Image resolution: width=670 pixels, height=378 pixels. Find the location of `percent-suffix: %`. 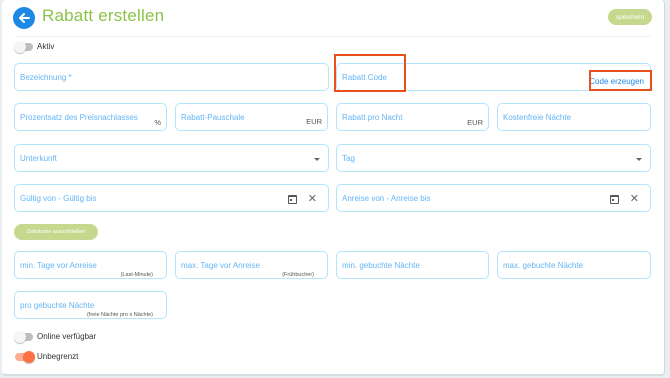

percent-suffix: % is located at coordinates (157, 122).